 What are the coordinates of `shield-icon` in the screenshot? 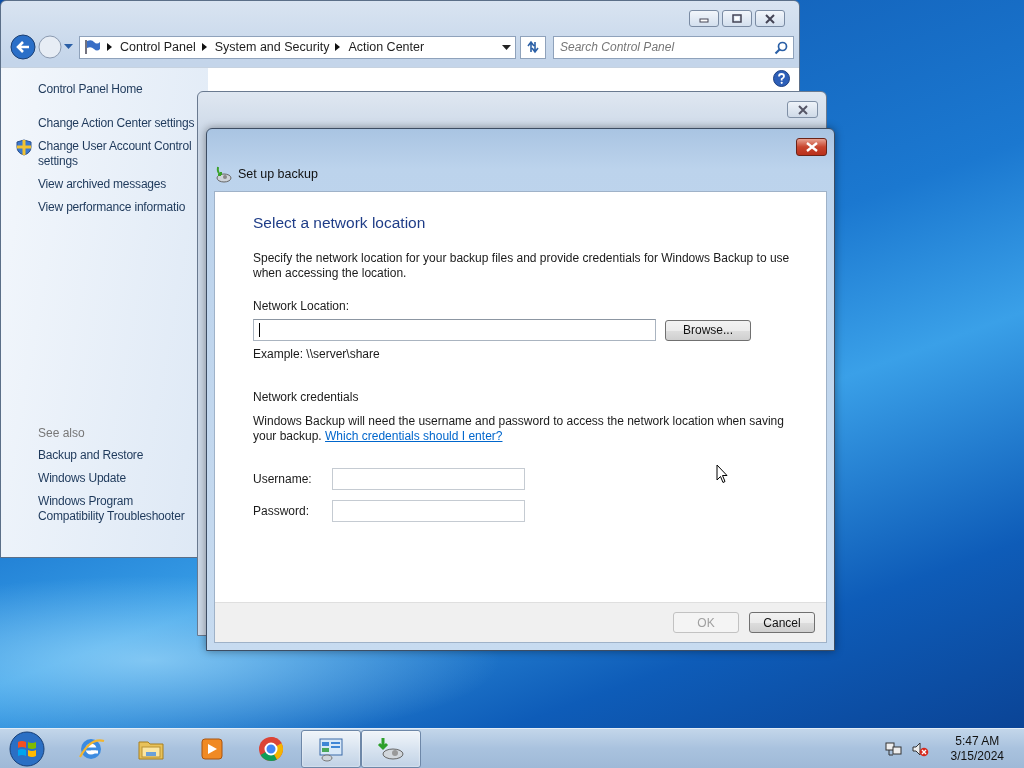 It's located at (24, 147).